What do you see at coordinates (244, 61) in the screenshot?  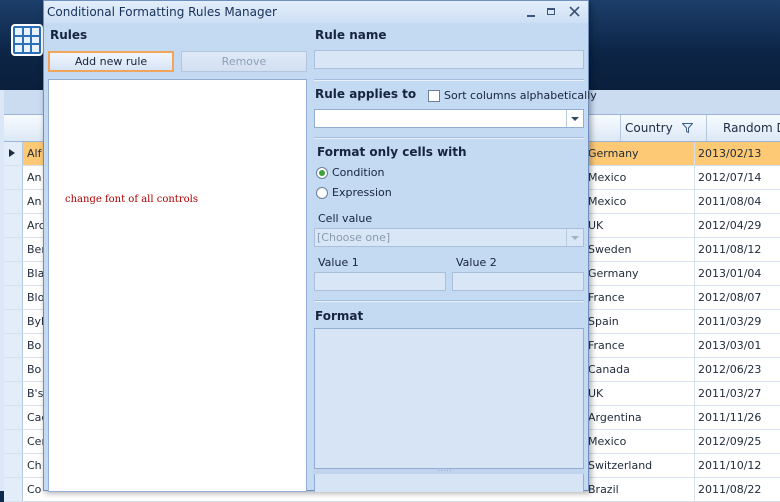 I see `remove-button: Remove` at bounding box center [244, 61].